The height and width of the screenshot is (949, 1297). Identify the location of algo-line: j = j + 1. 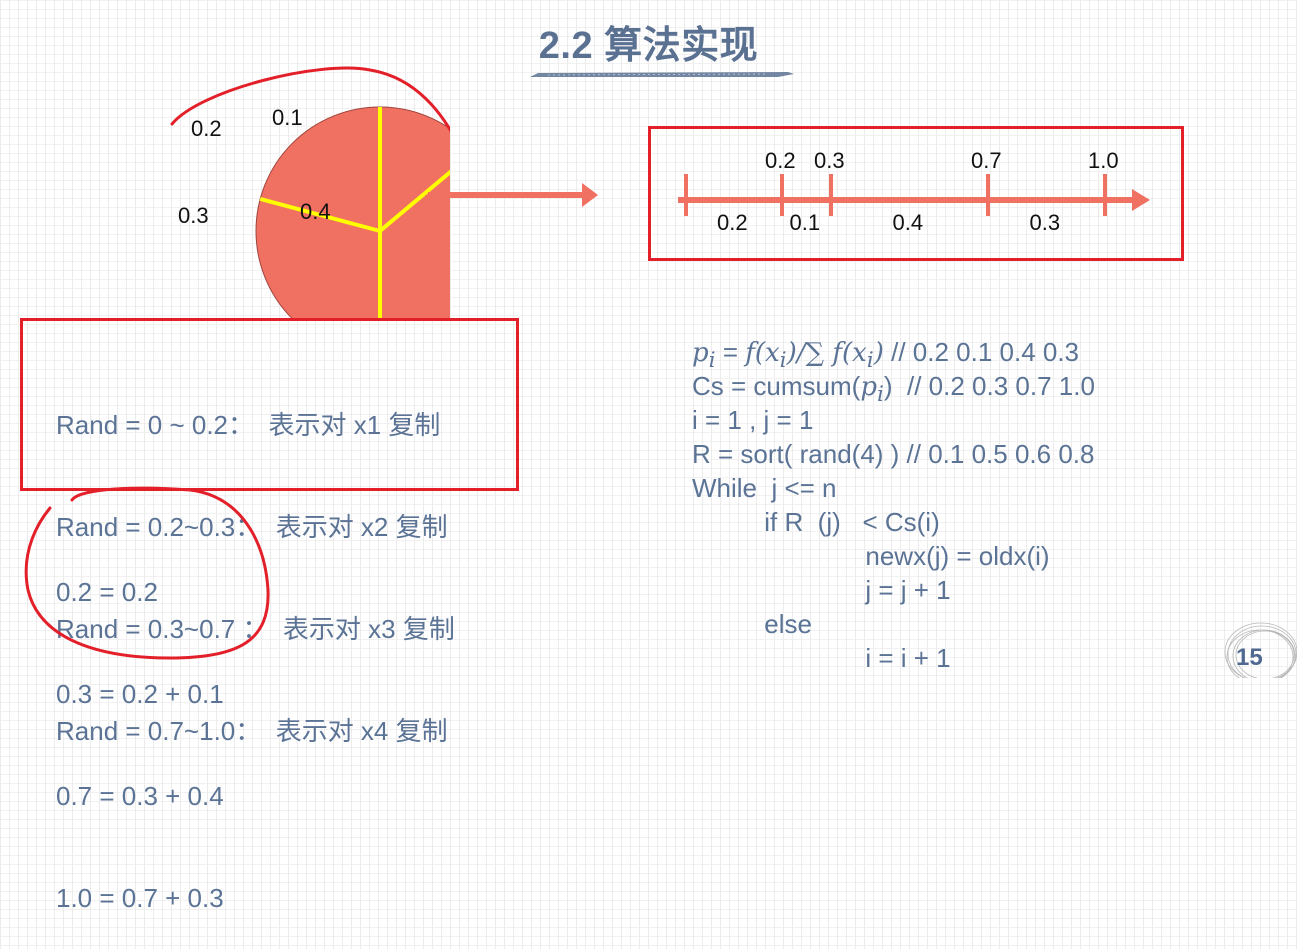
(821, 590).